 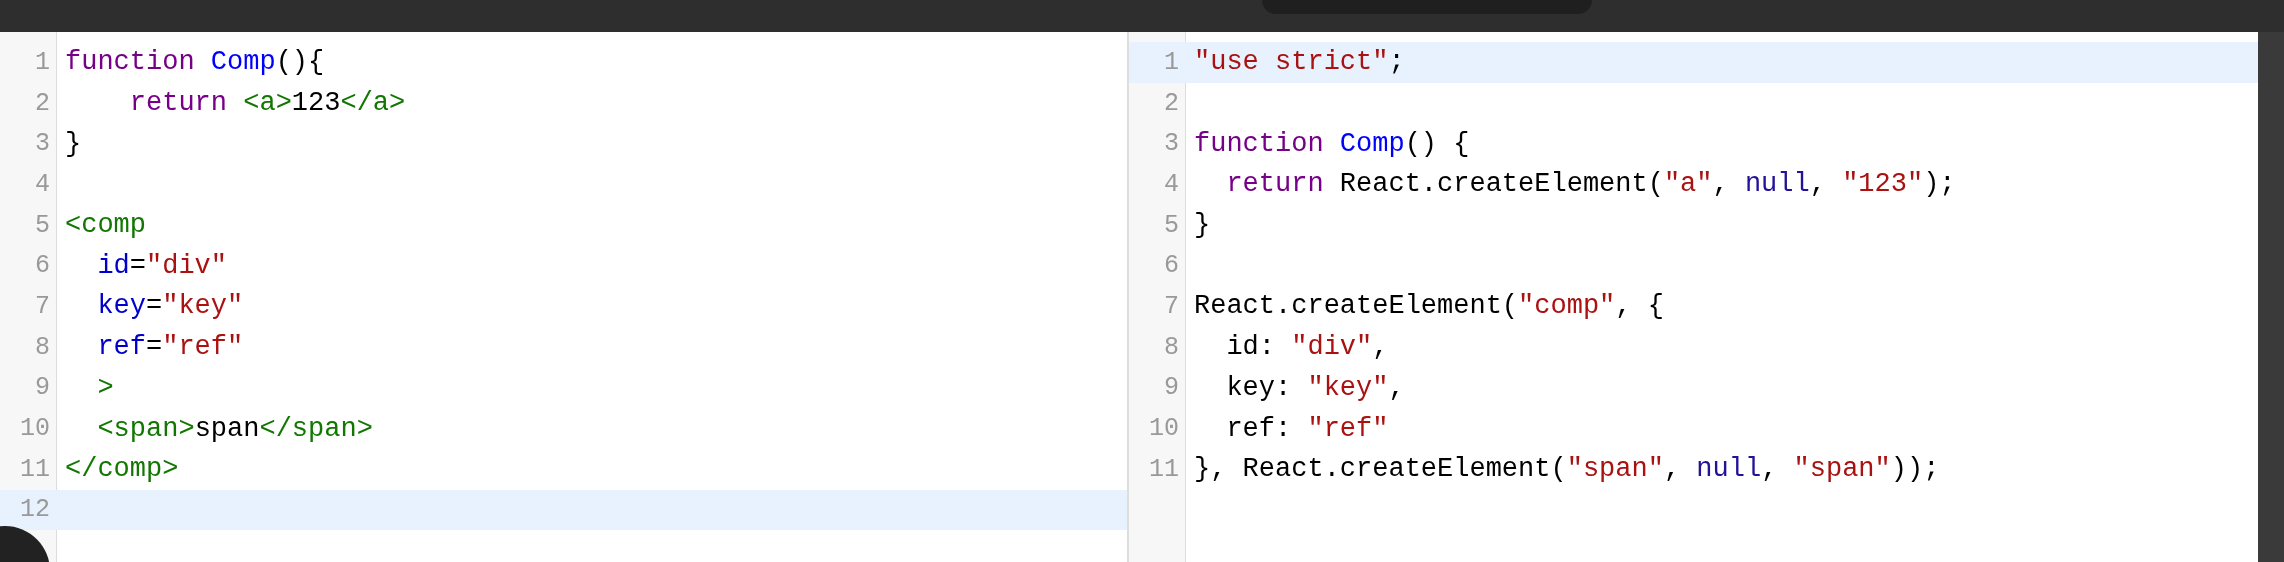 What do you see at coordinates (105, 387) in the screenshot?
I see `code-line: >` at bounding box center [105, 387].